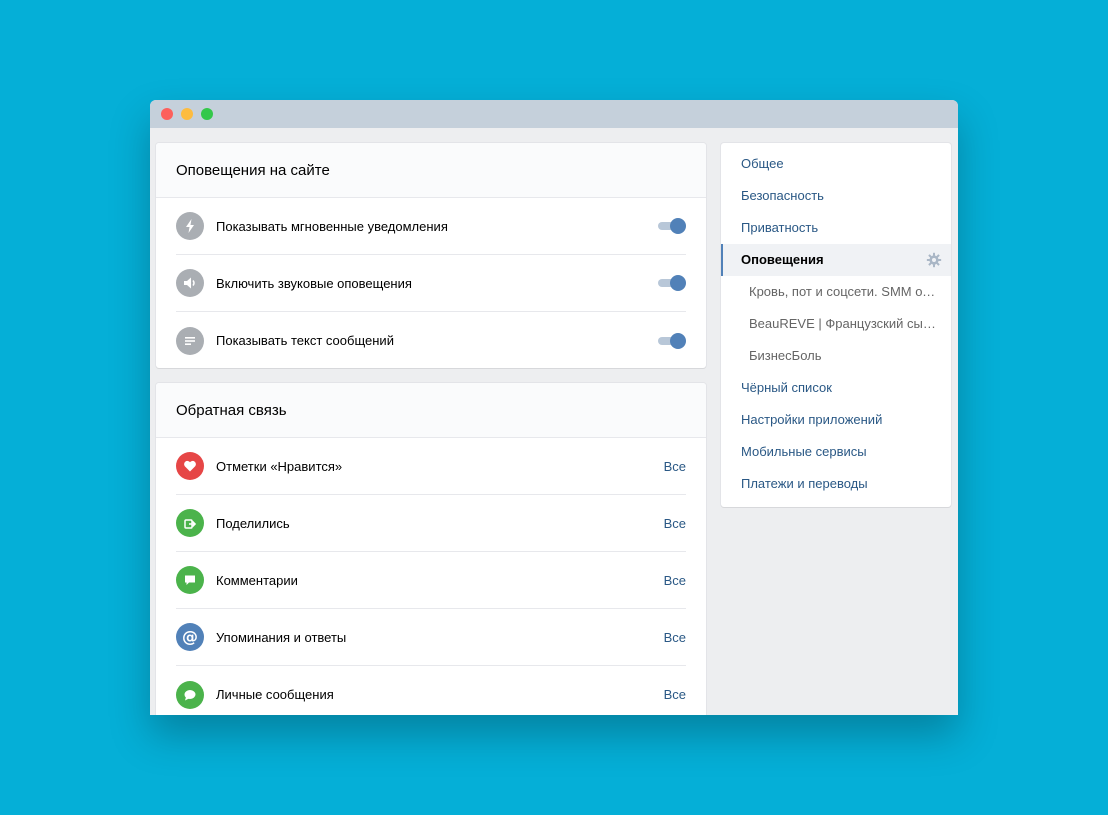  Describe the element at coordinates (836, 388) in the screenshot. I see `sidebar-item-blacklist: Чёрный список` at that location.